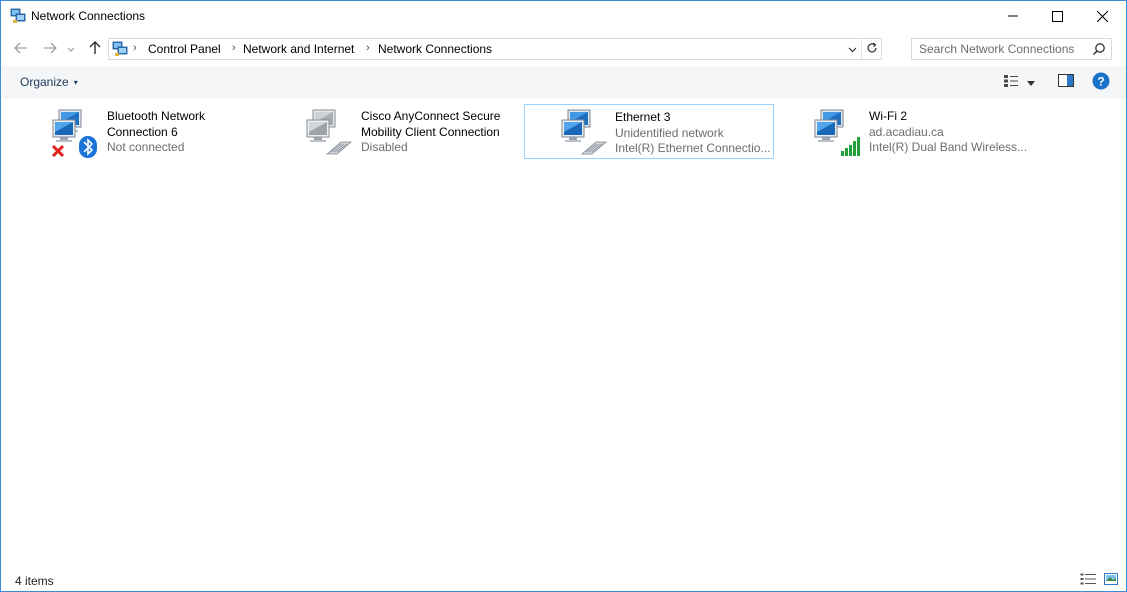  I want to click on help-glyph: ?, so click(1100, 81).